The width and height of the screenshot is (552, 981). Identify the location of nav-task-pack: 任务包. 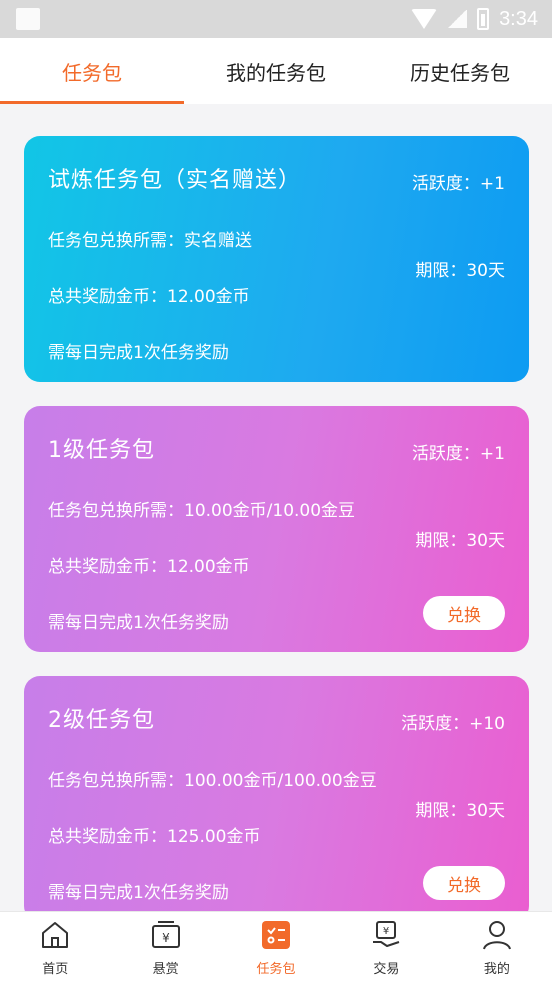
(276, 946).